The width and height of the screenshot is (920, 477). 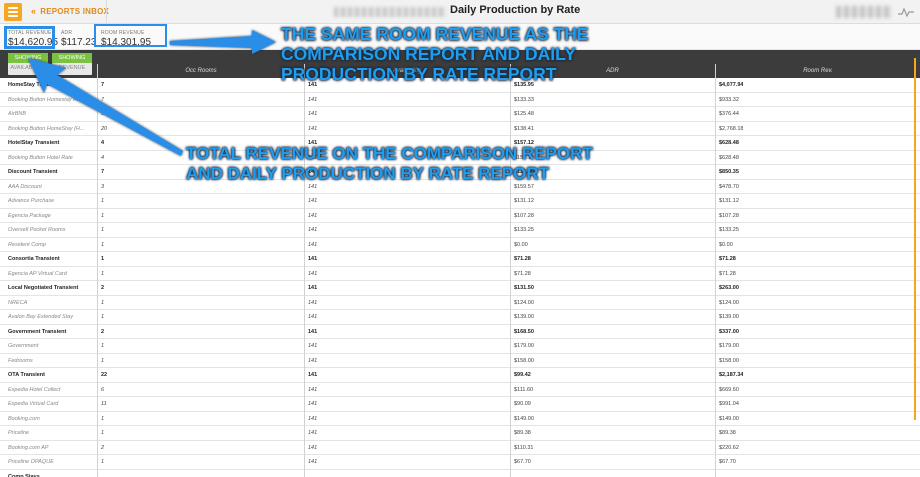 What do you see at coordinates (731, 375) in the screenshot?
I see `room-revenue-cell: $2,187.34` at bounding box center [731, 375].